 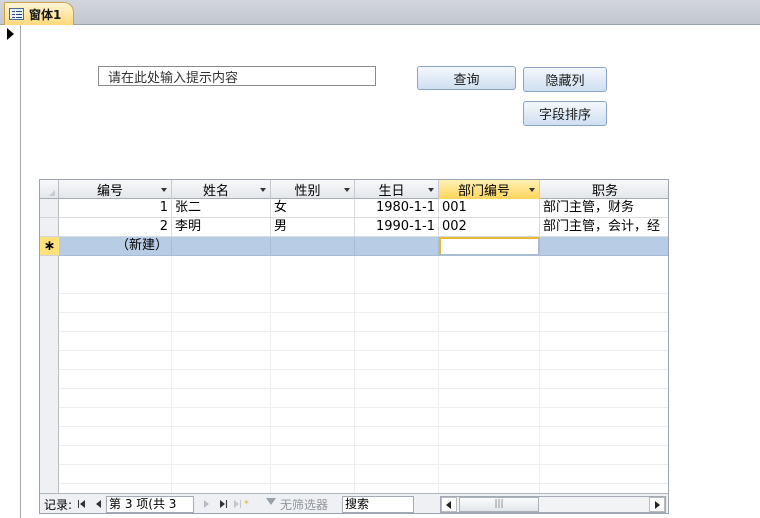 What do you see at coordinates (221, 227) in the screenshot?
I see `cell-name: 李明` at bounding box center [221, 227].